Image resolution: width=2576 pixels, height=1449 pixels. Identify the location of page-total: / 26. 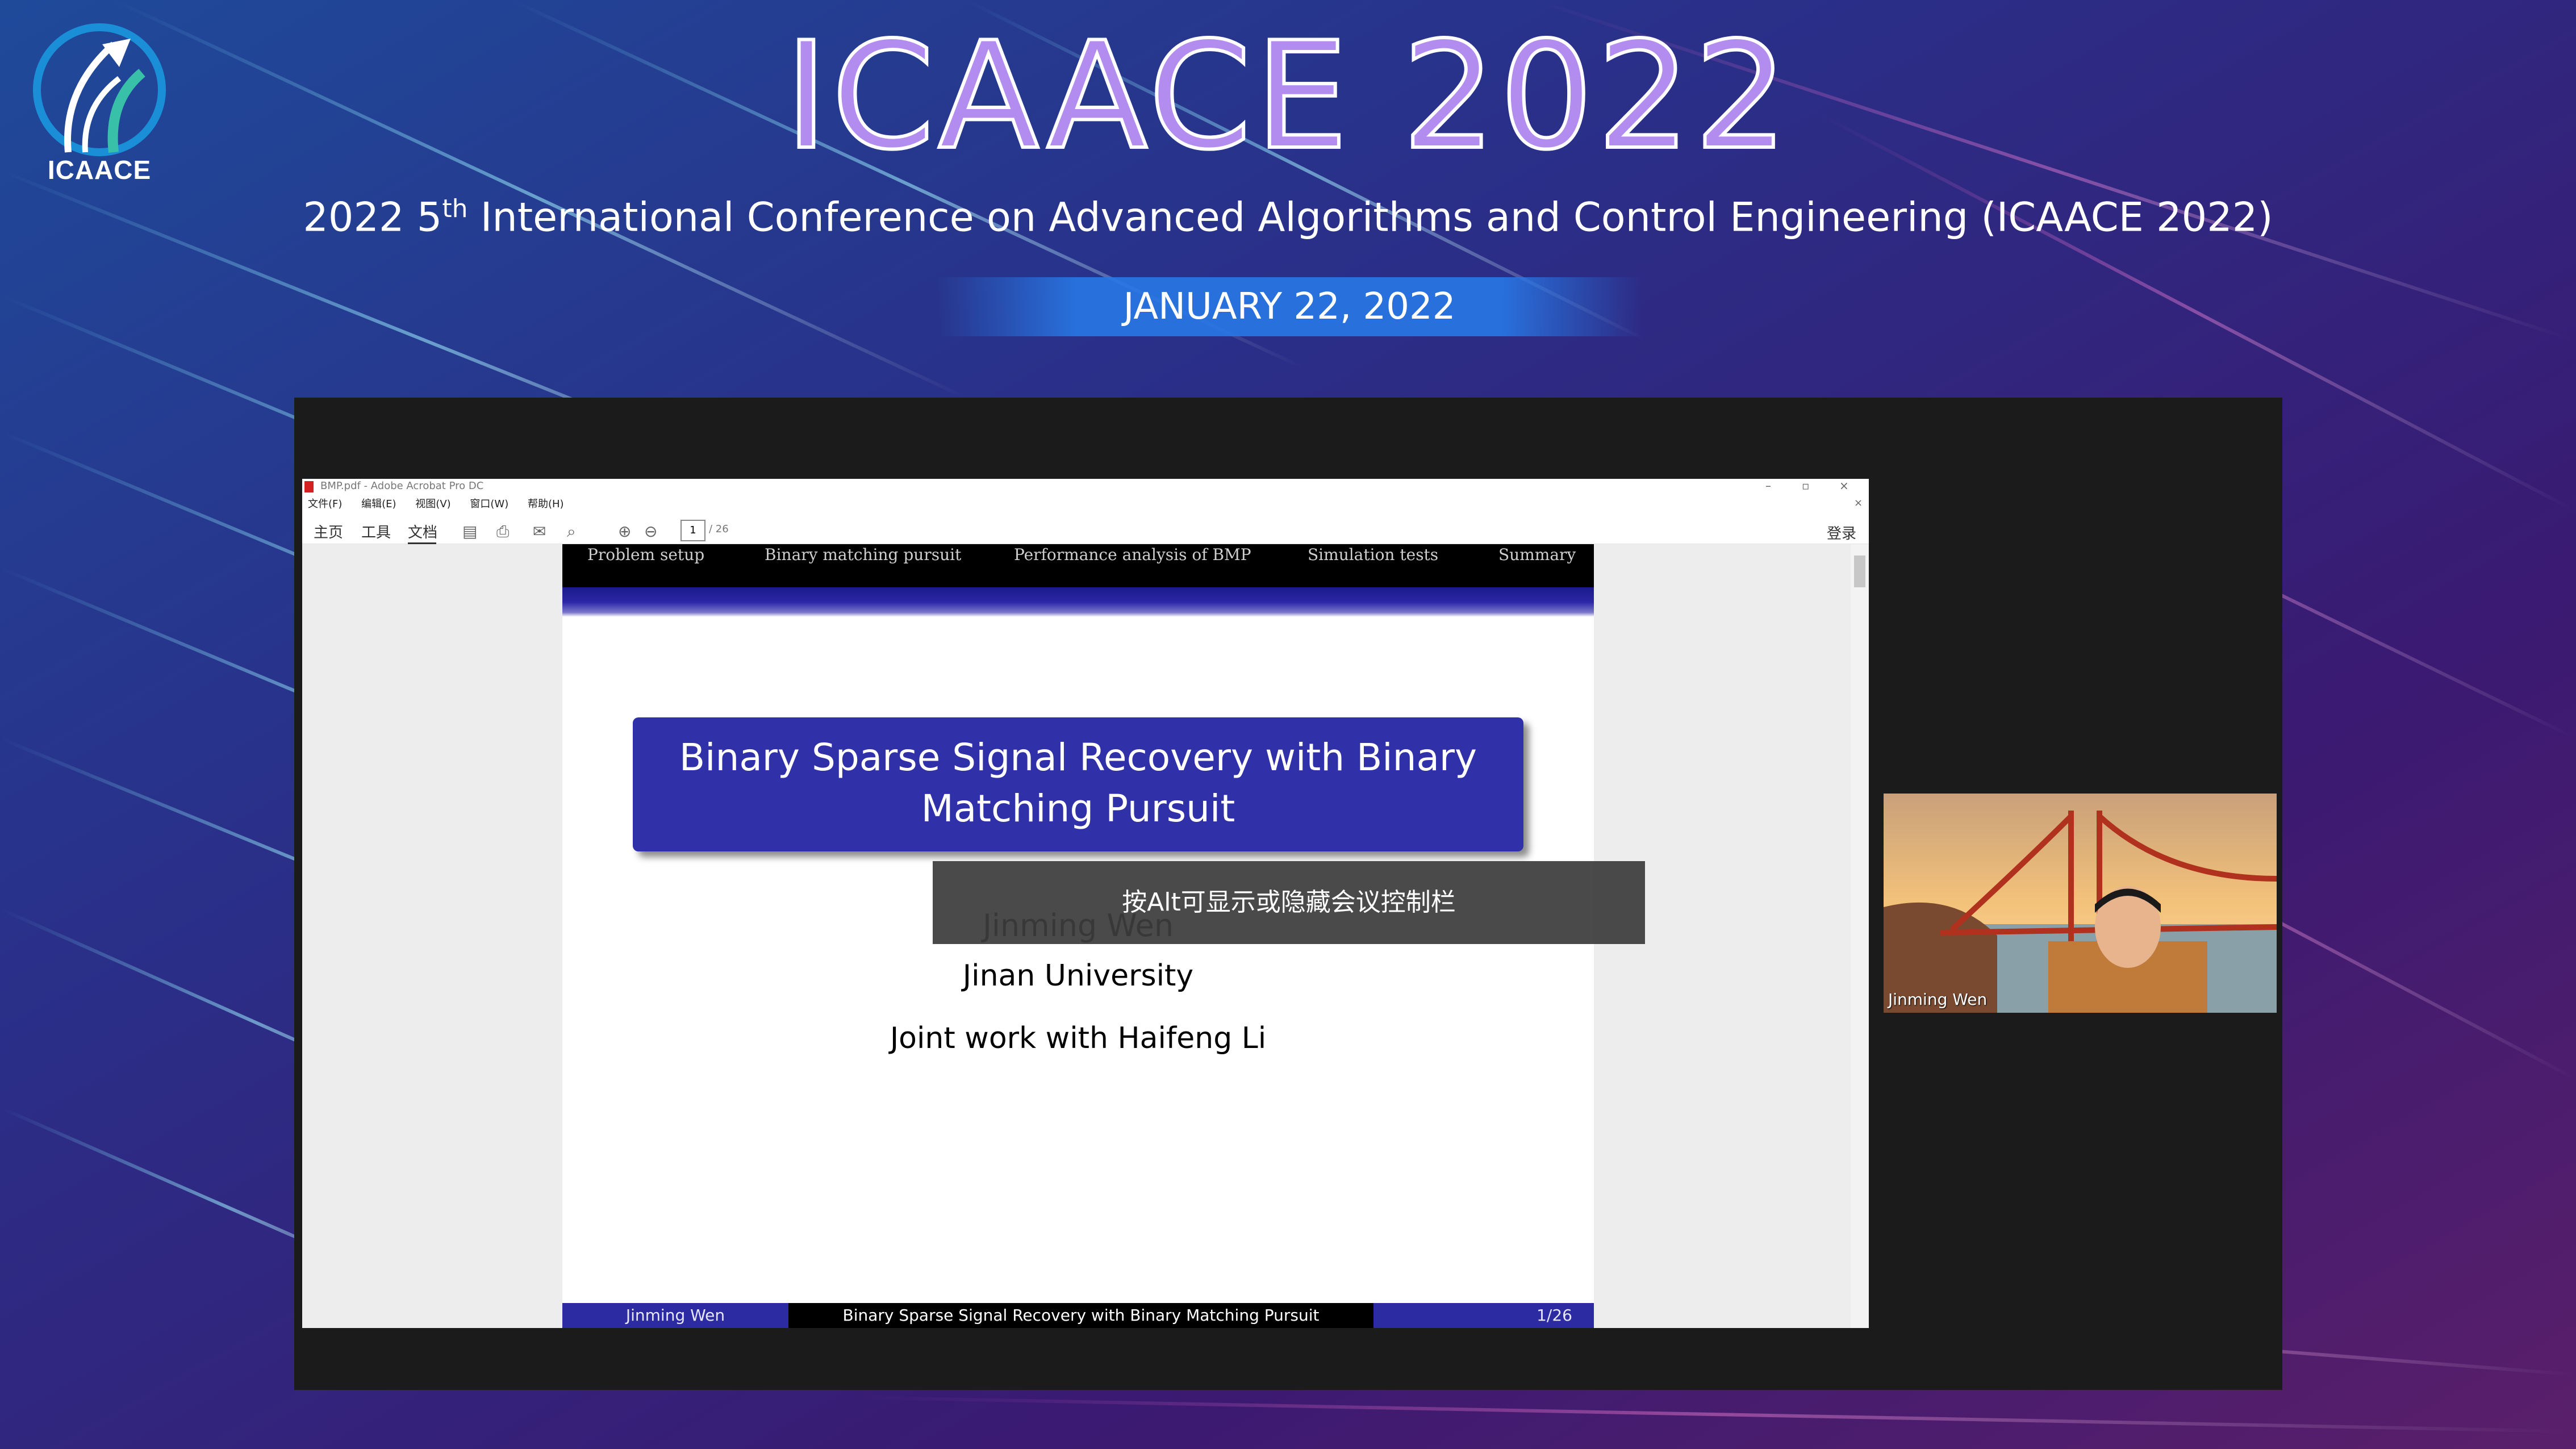
(719, 529).